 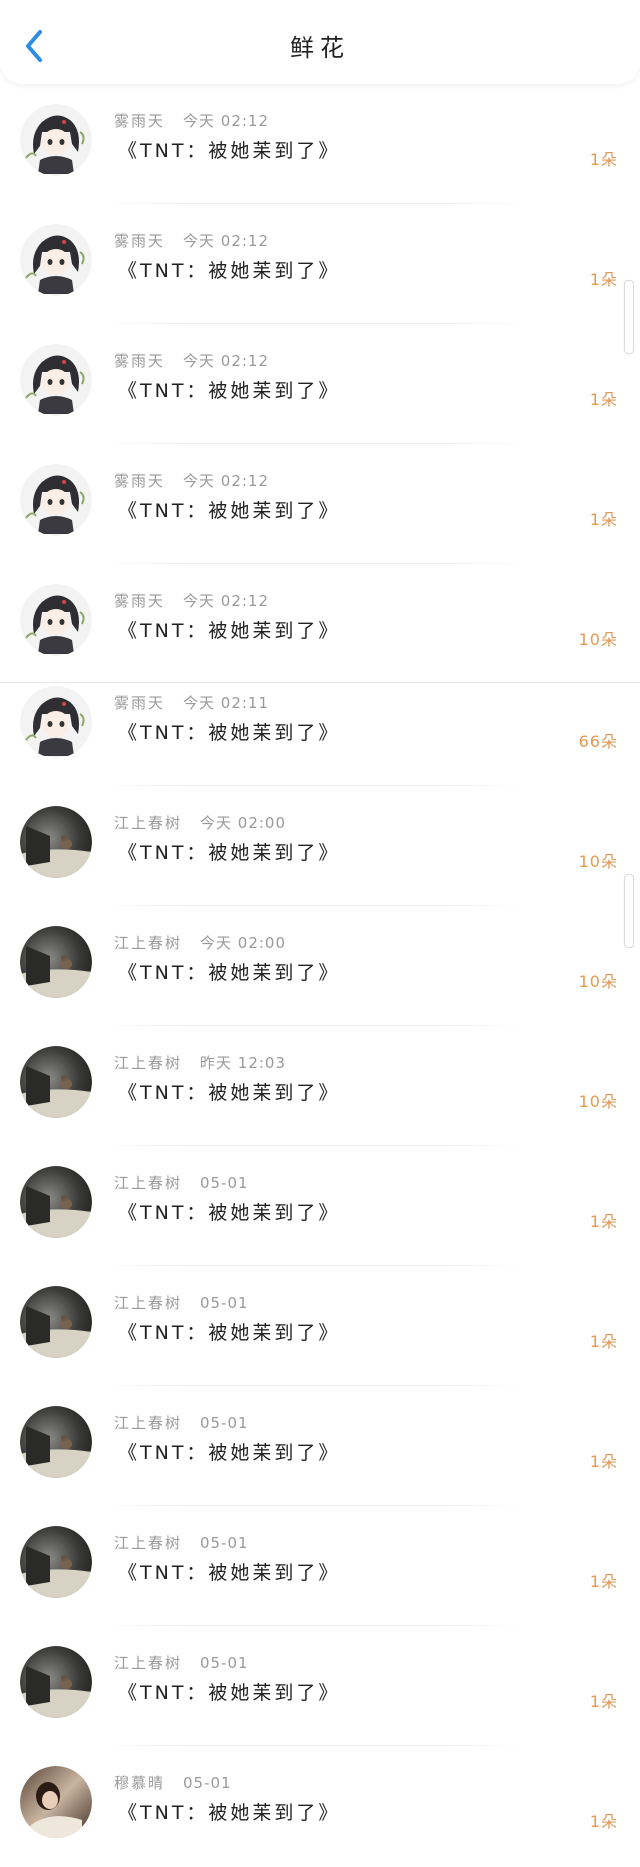 I want to click on item-meta: 江上春树 今天 02:00, so click(x=200, y=942).